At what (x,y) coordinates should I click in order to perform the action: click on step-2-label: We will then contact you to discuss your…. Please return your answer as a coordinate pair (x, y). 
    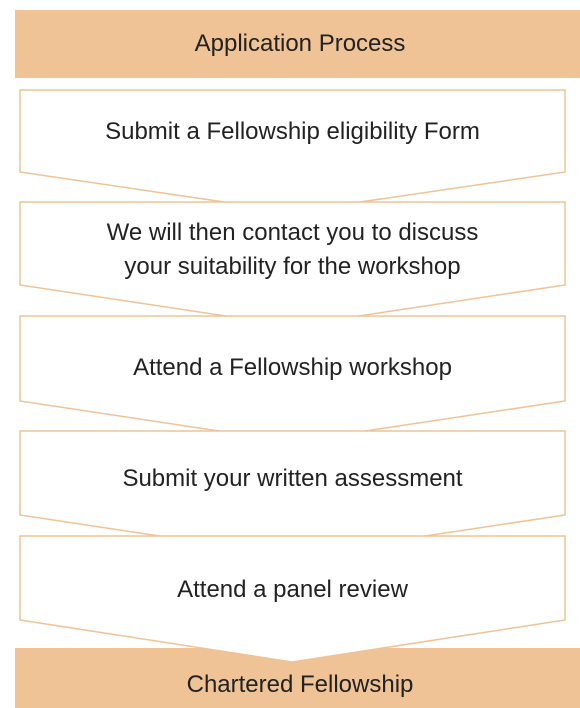
    Looking at the image, I should click on (292, 250).